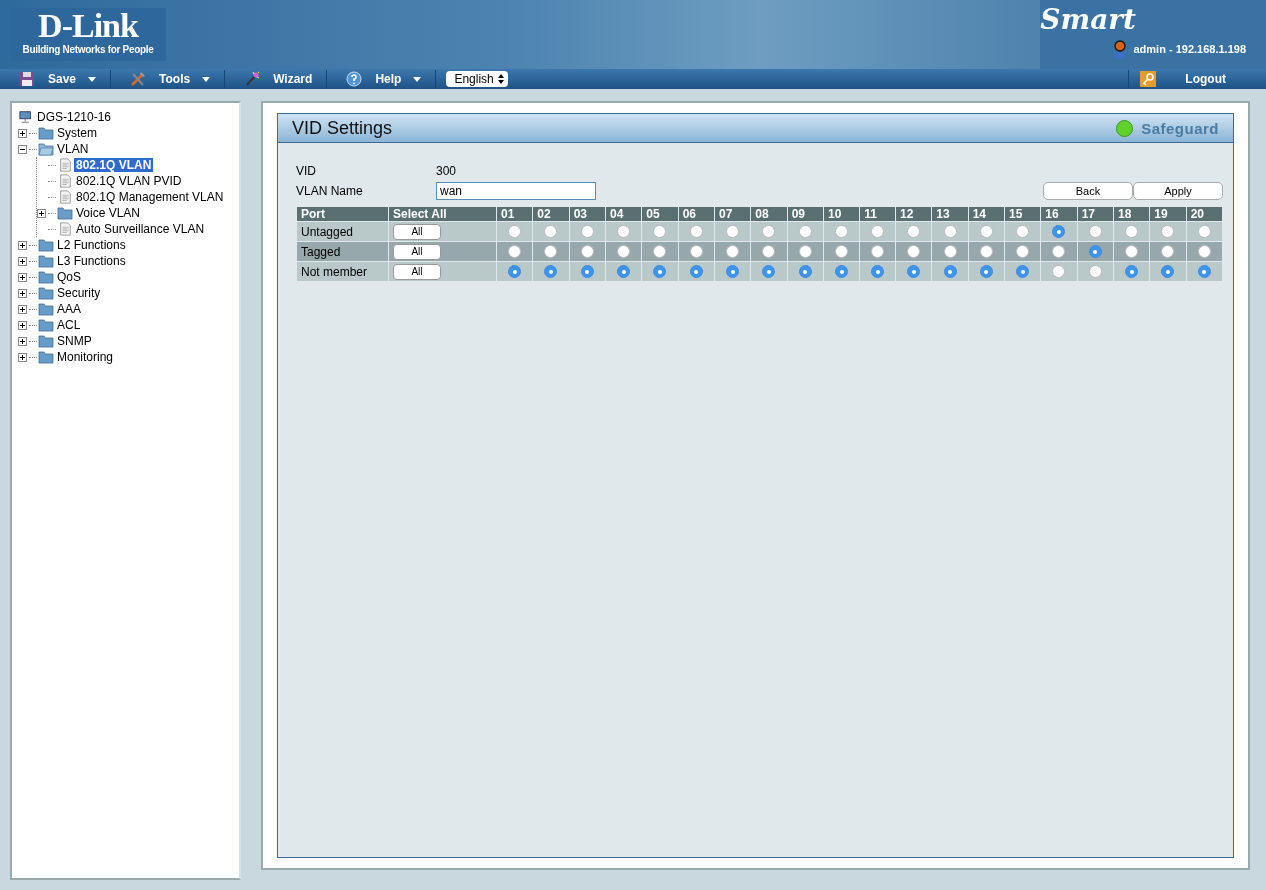 This screenshot has height=890, width=1266. I want to click on language-select: English, so click(477, 79).